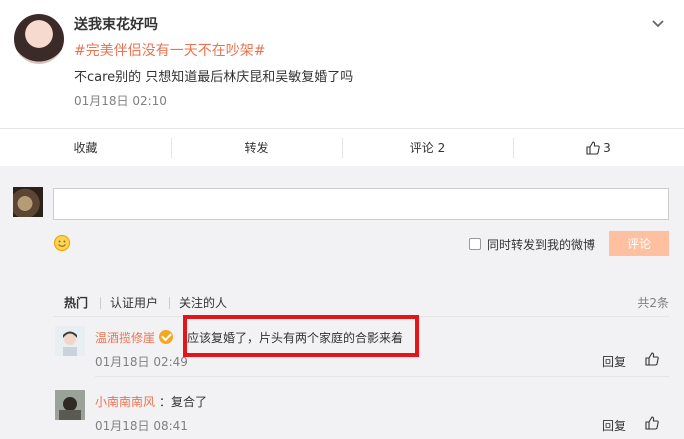 Image resolution: width=684 pixels, height=439 pixels. I want to click on topic-link: #完美伴侣没有一天不在吵架#, so click(169, 50).